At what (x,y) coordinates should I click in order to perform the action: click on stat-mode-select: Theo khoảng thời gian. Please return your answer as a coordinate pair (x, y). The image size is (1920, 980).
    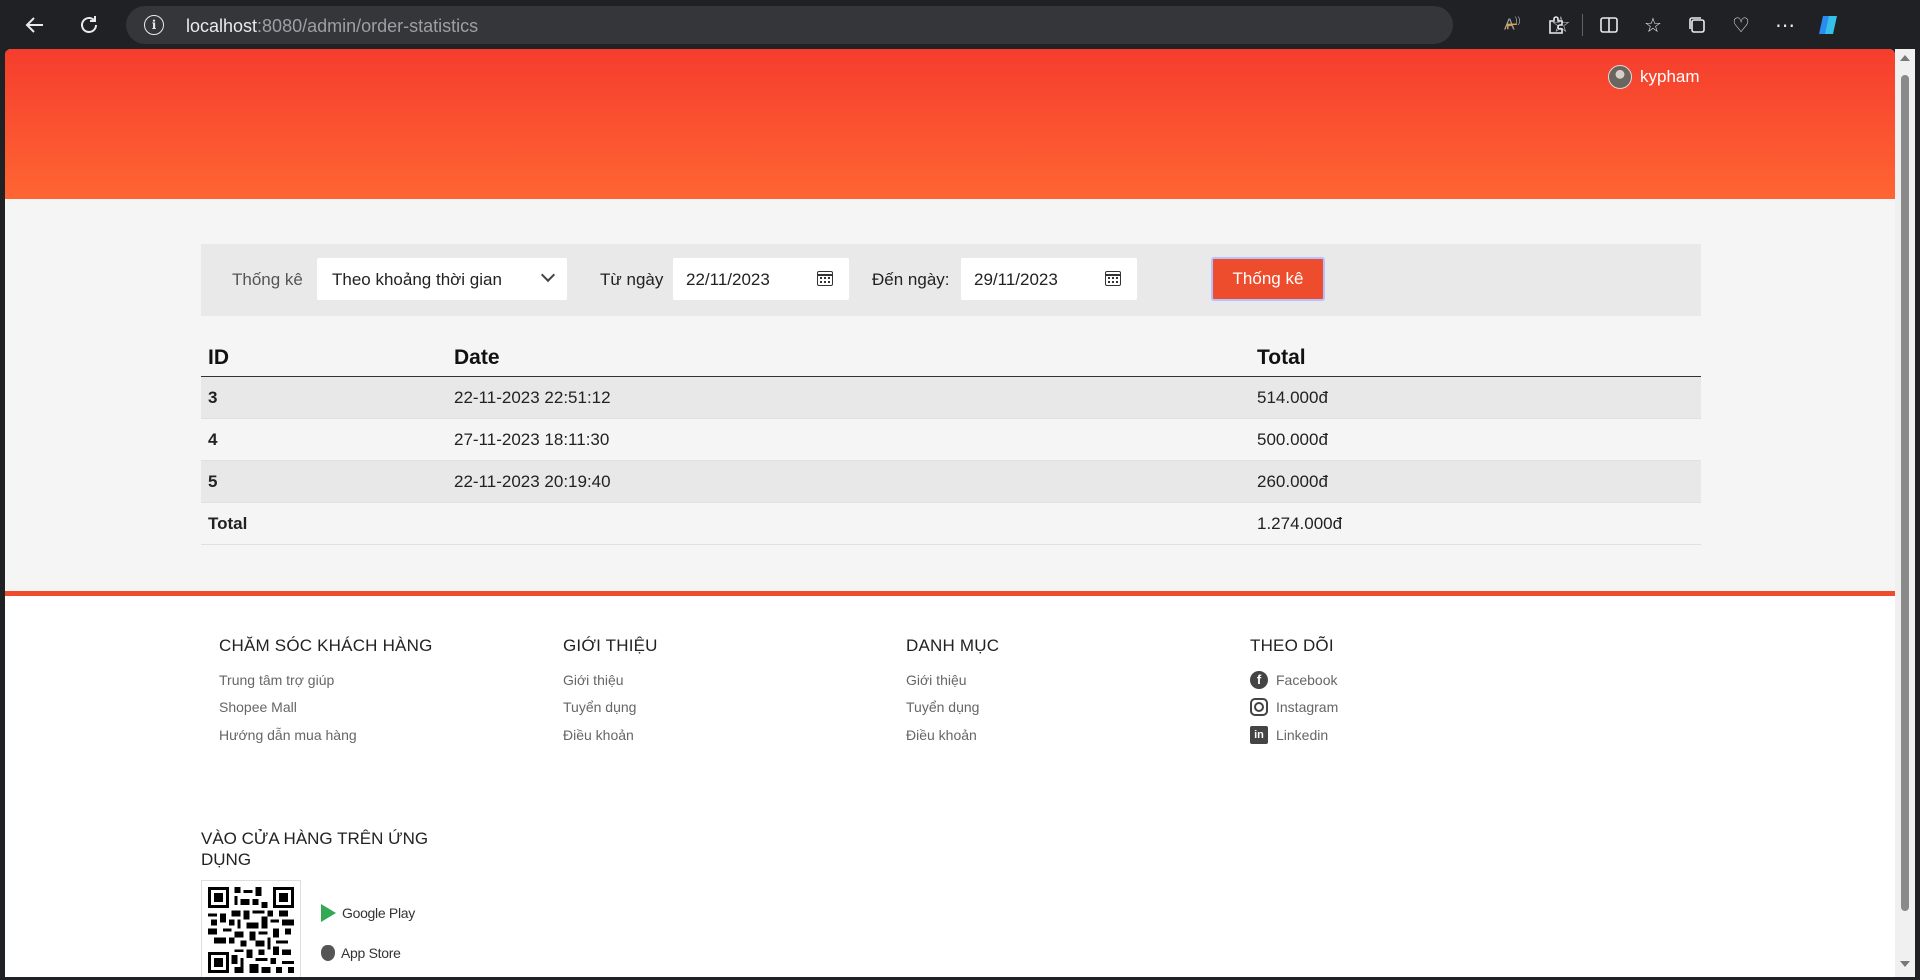
    Looking at the image, I should click on (442, 279).